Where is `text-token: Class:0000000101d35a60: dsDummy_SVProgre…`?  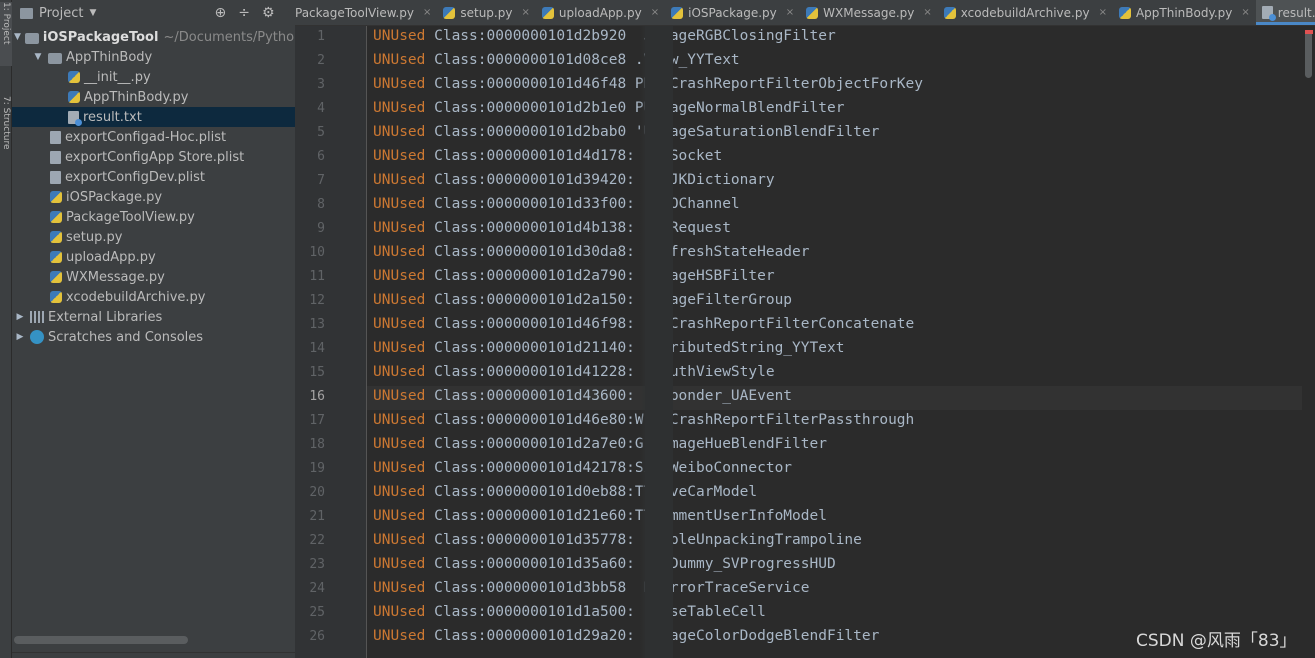
text-token: Class:0000000101d35a60: dsDummy_SVProgre… is located at coordinates (630, 564).